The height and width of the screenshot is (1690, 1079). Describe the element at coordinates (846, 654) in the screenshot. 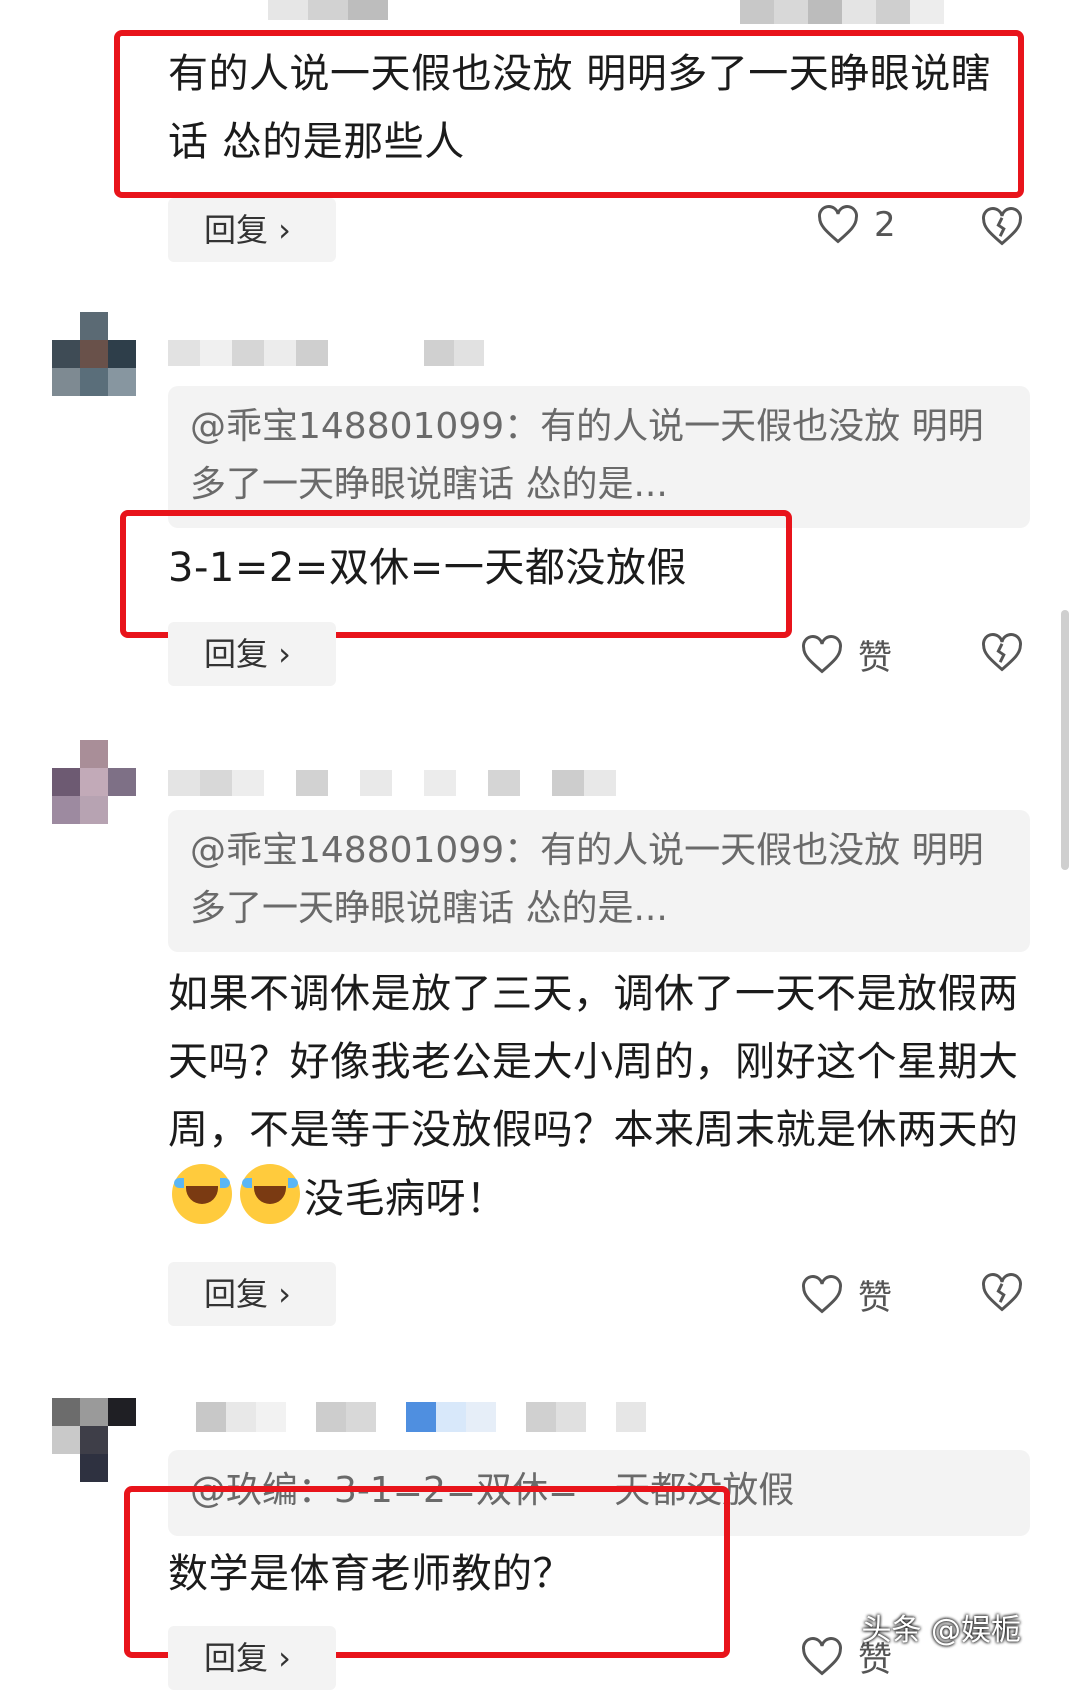

I see `comment-2-like-button: 赞` at that location.